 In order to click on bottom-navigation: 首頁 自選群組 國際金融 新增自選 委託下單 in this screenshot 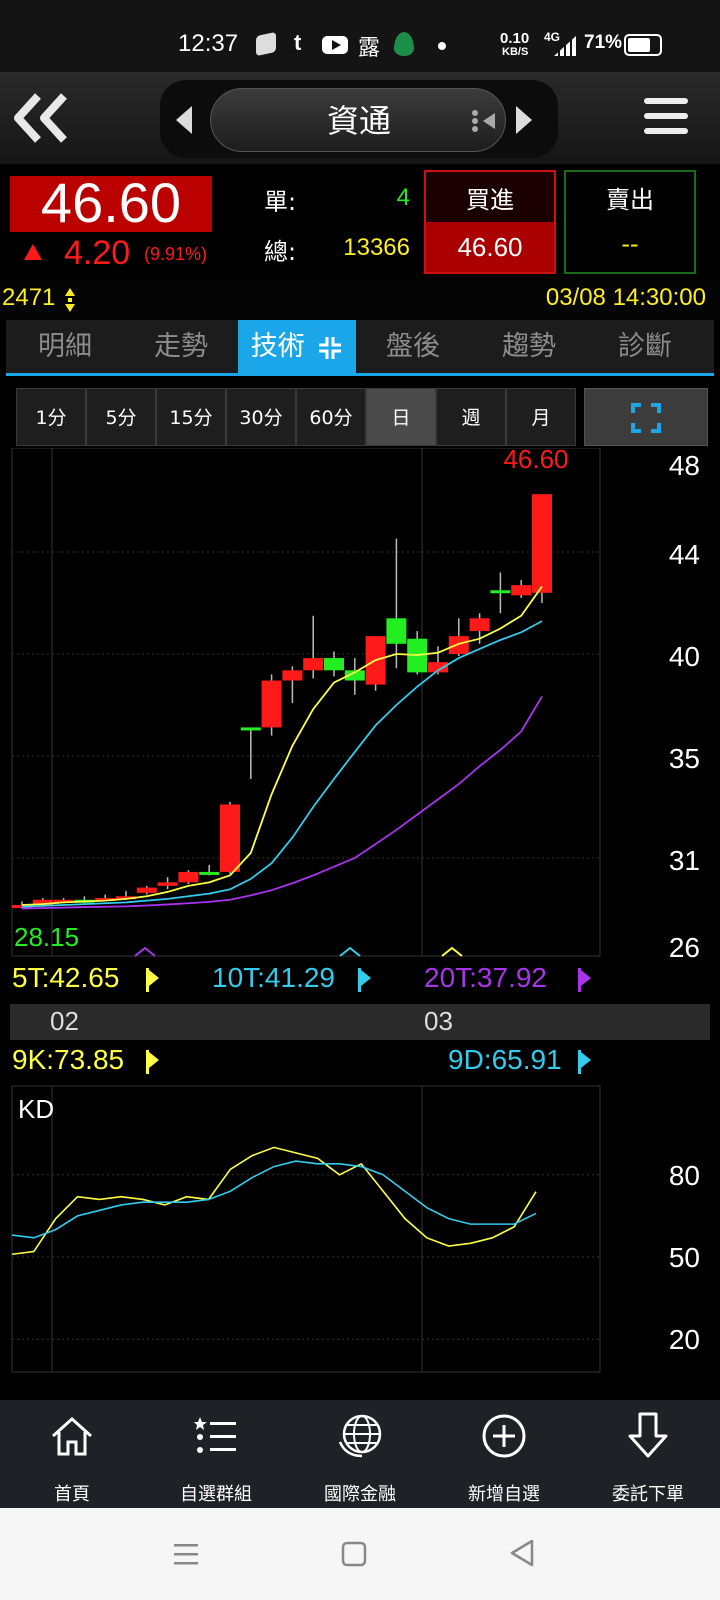, I will do `click(360, 1454)`.